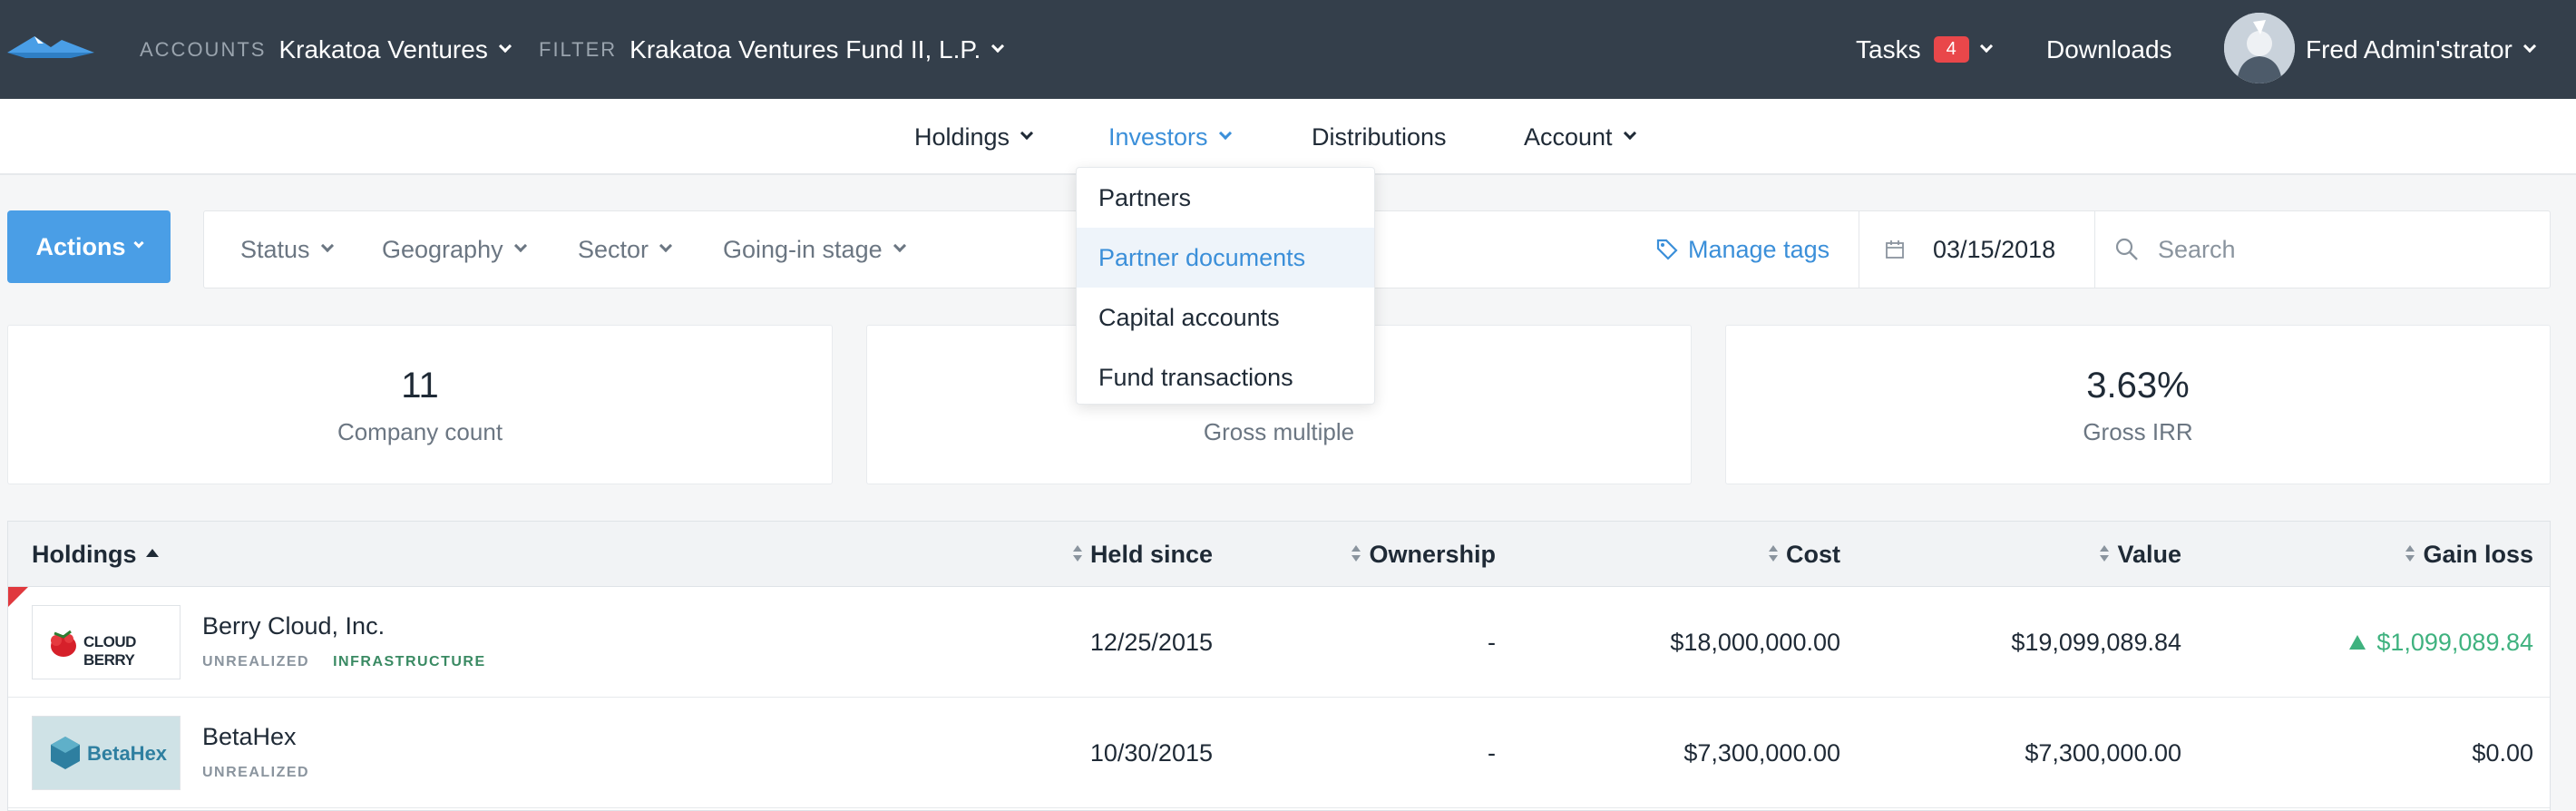 Image resolution: width=2576 pixels, height=811 pixels. Describe the element at coordinates (275, 249) in the screenshot. I see `filter-status-label: Status` at that location.